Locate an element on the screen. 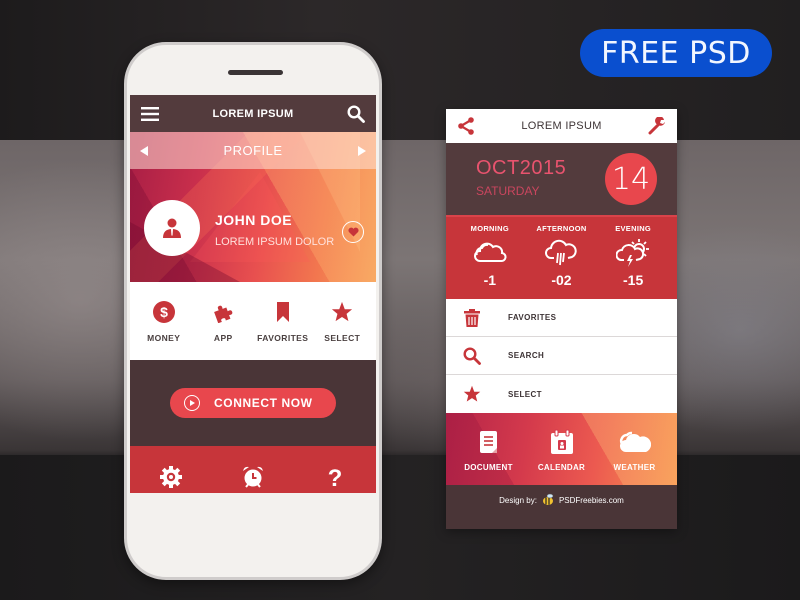 The height and width of the screenshot is (600, 800). bottom-nav: OPTIONS ALARM ? INFO is located at coordinates (253, 469).